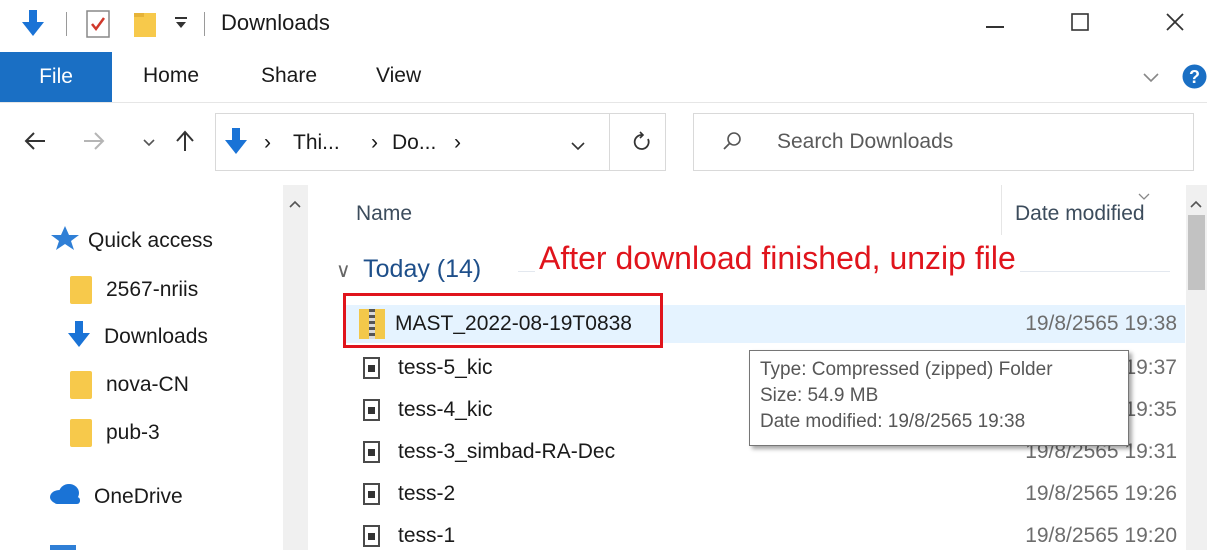 The width and height of the screenshot is (1207, 555). I want to click on tab-file: File, so click(56, 77).